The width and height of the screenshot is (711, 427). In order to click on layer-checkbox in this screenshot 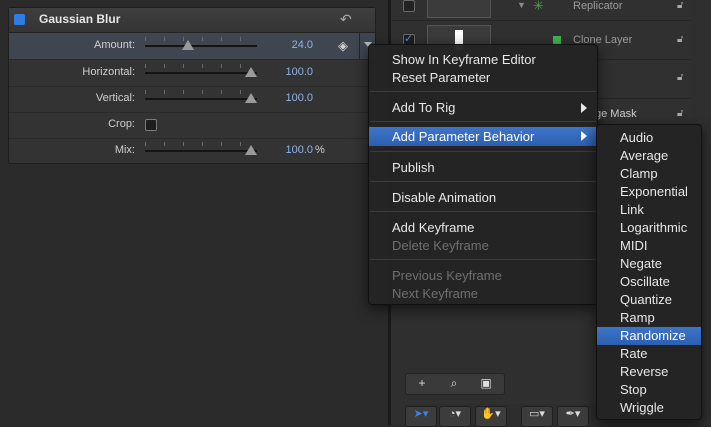, I will do `click(409, 6)`.